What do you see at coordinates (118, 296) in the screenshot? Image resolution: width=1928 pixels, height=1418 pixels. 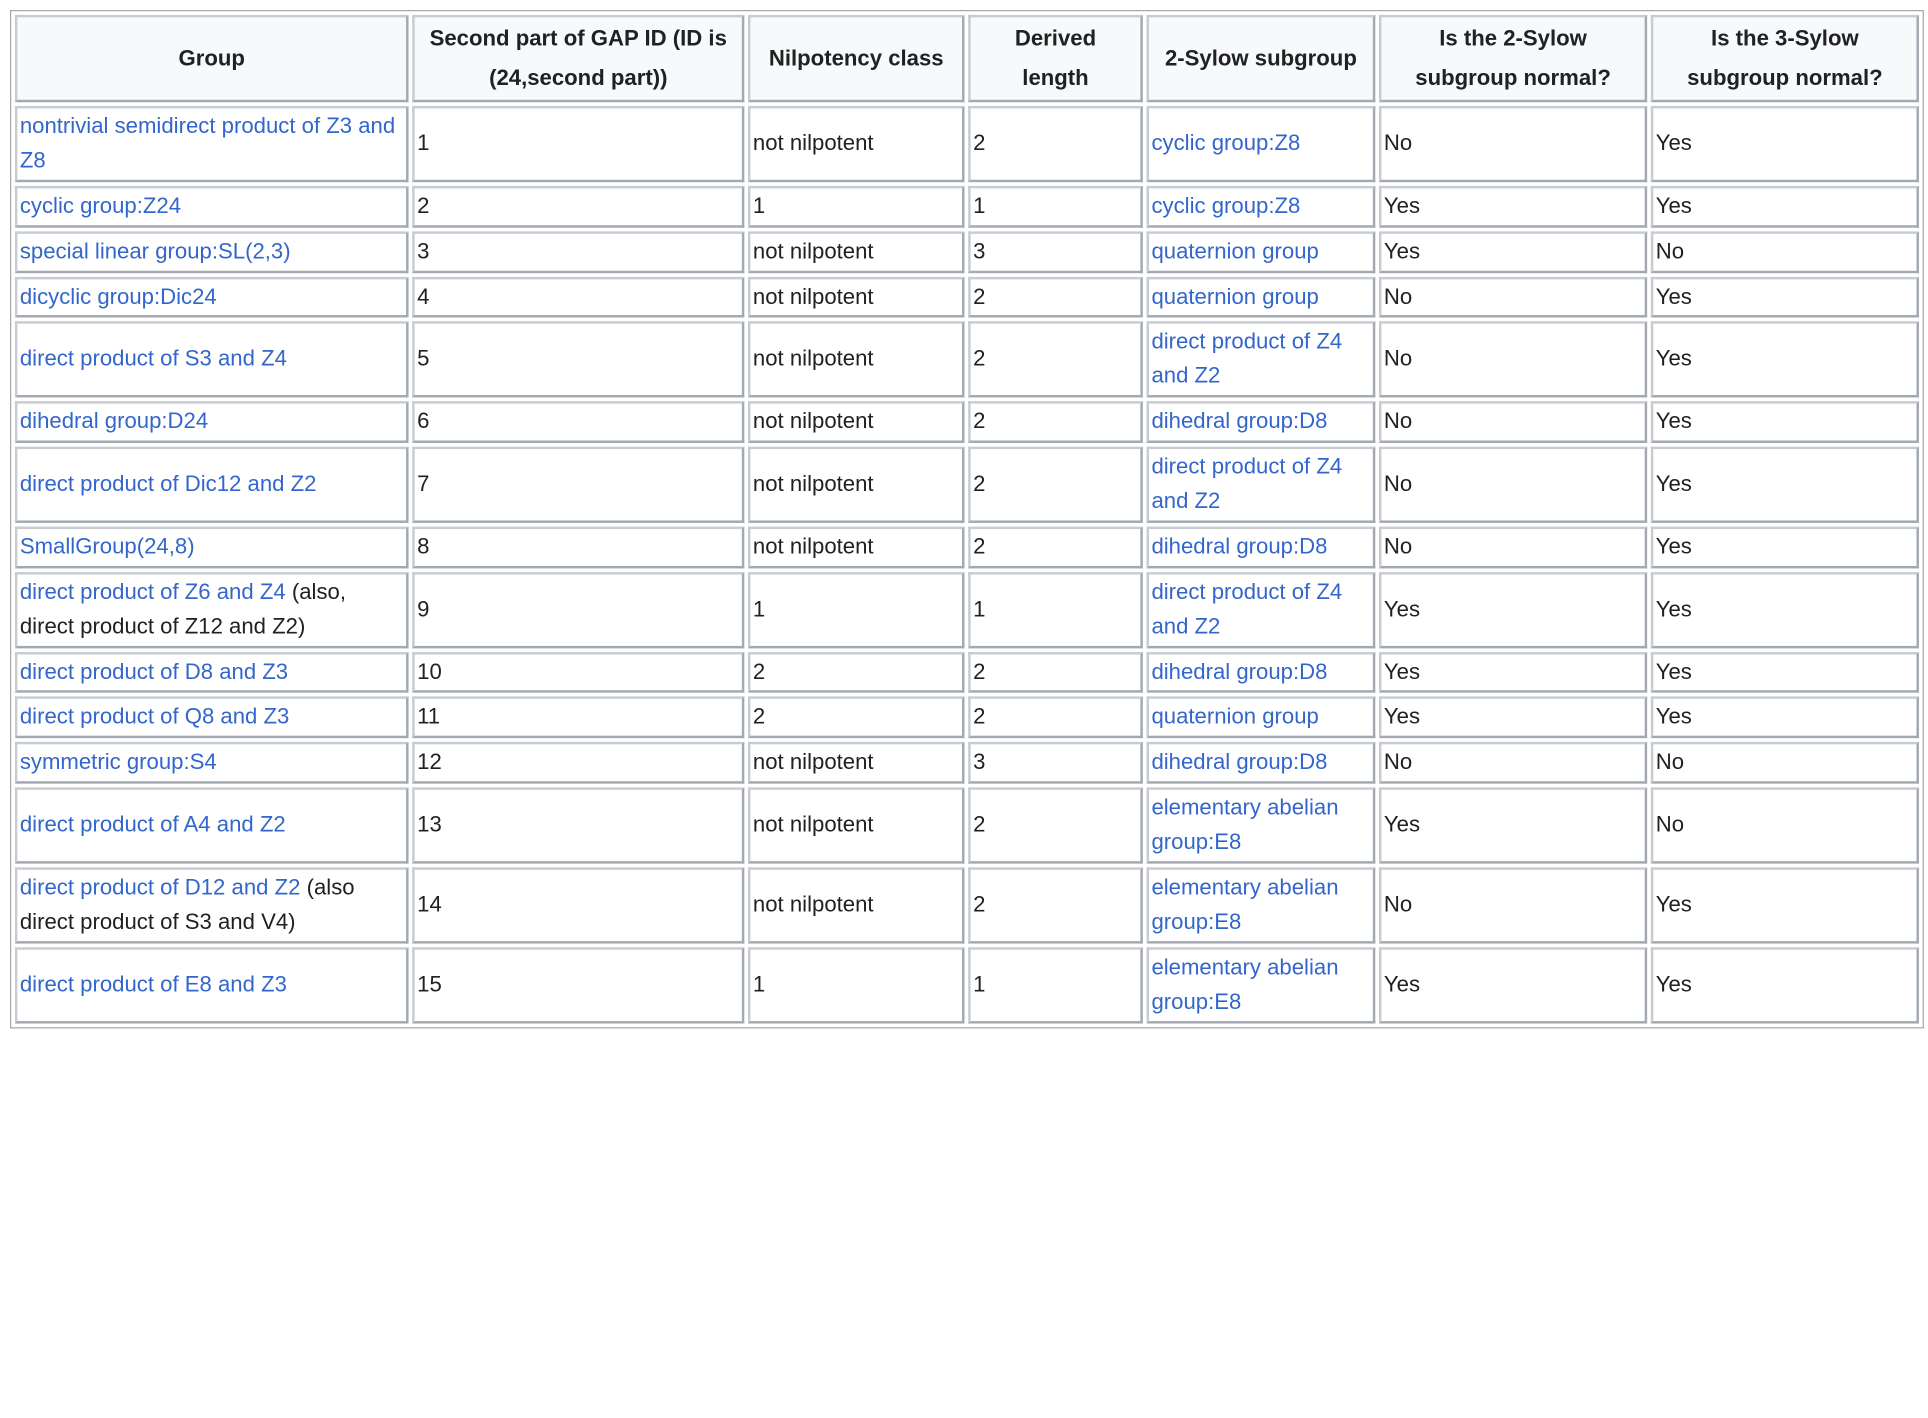 I see `group-link: dicyclic group:Dic24` at bounding box center [118, 296].